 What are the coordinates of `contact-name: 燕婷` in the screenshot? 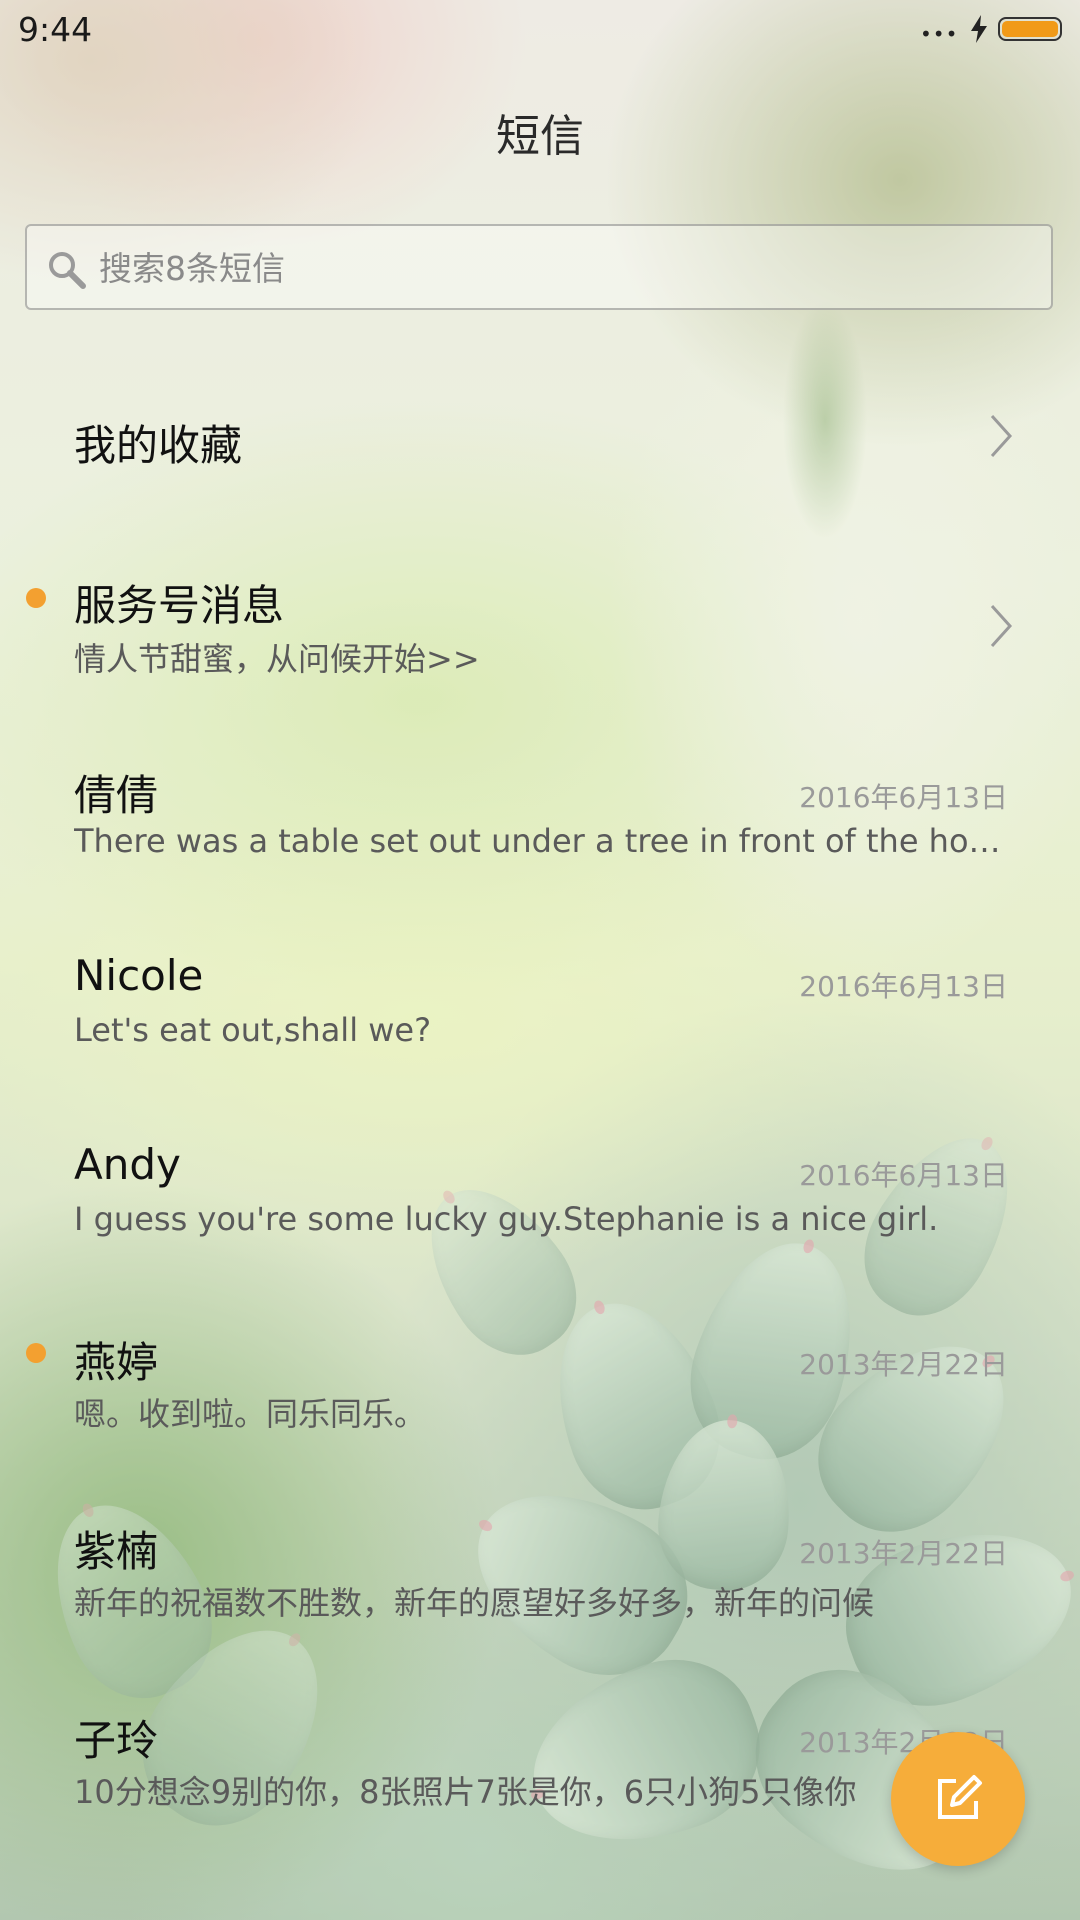 It's located at (116, 1362).